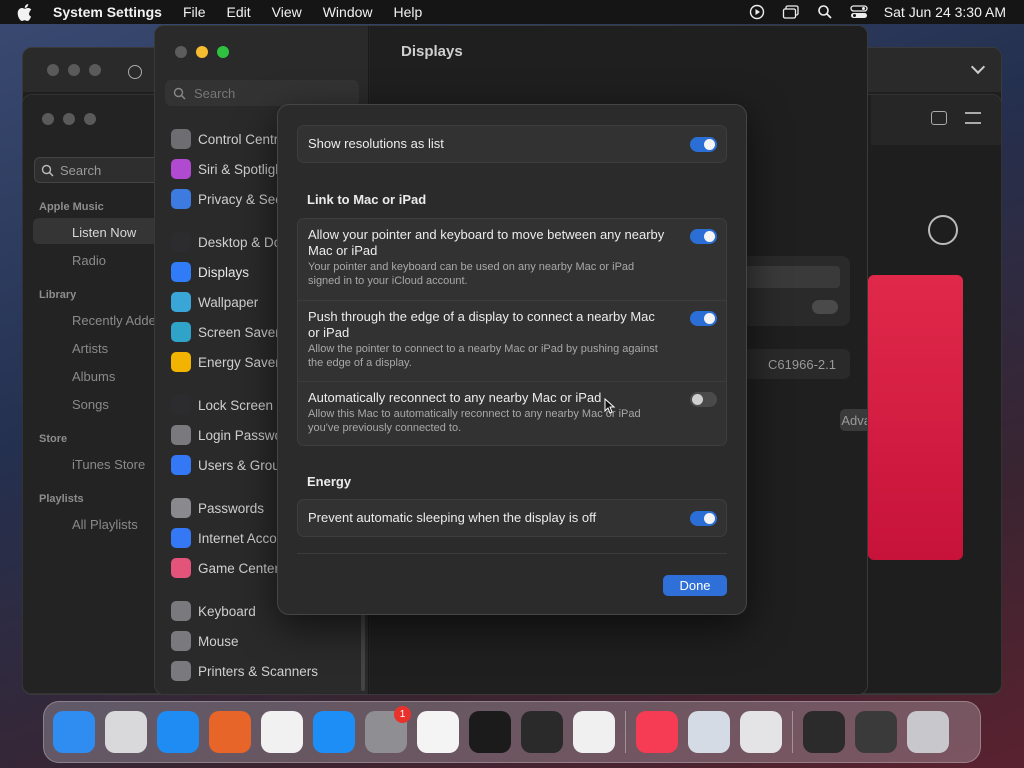  I want to click on archive-icon, so click(761, 732).